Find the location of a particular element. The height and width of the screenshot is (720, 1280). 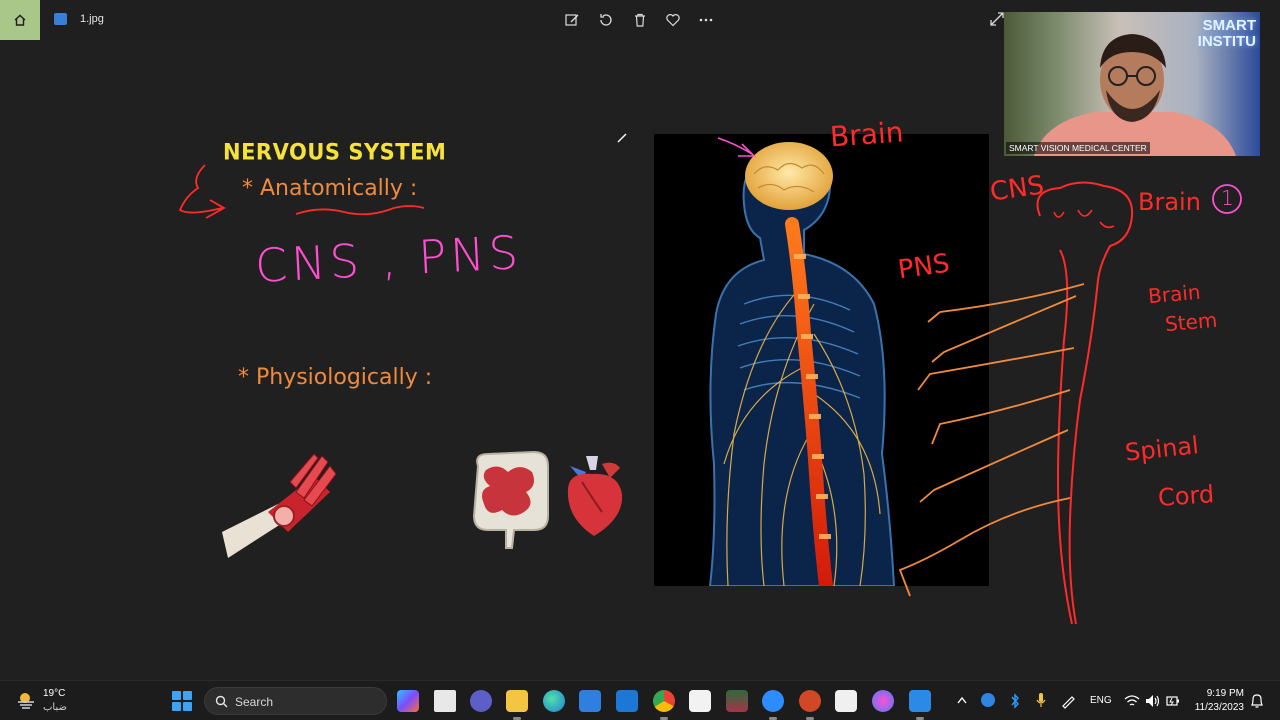

ink-cns-label: CNS is located at coordinates (1017, 189).